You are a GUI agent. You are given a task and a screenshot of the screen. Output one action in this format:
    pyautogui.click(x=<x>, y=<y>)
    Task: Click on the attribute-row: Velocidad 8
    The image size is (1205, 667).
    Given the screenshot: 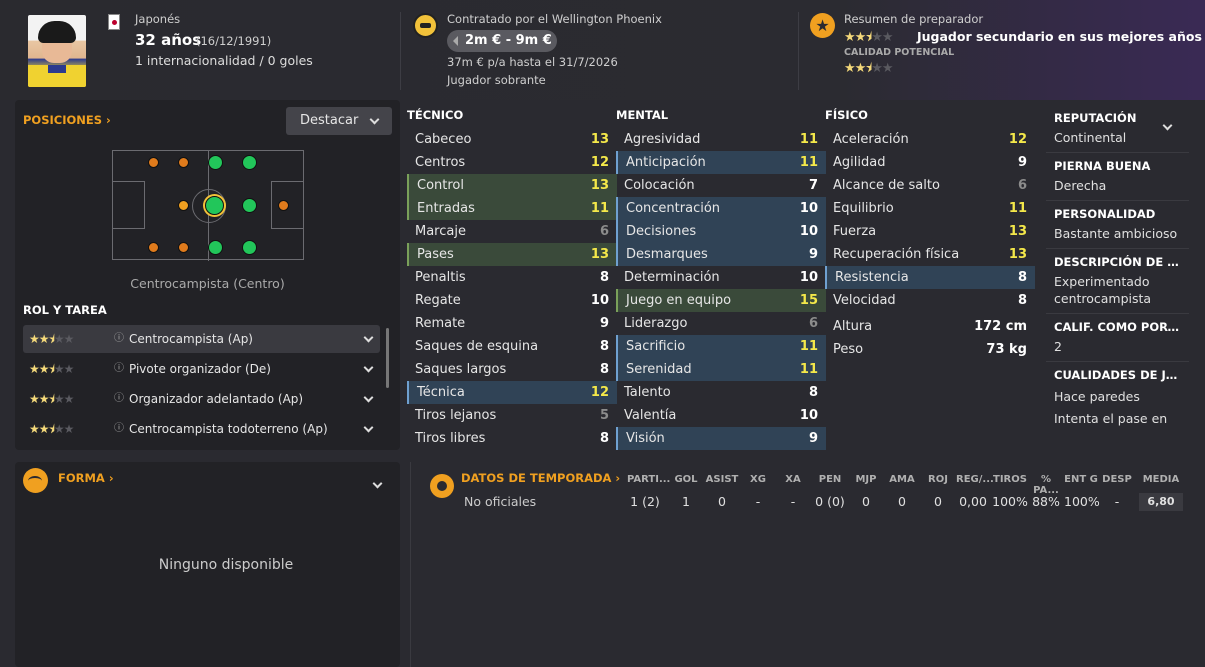 What is the action you would take?
    pyautogui.click(x=930, y=300)
    